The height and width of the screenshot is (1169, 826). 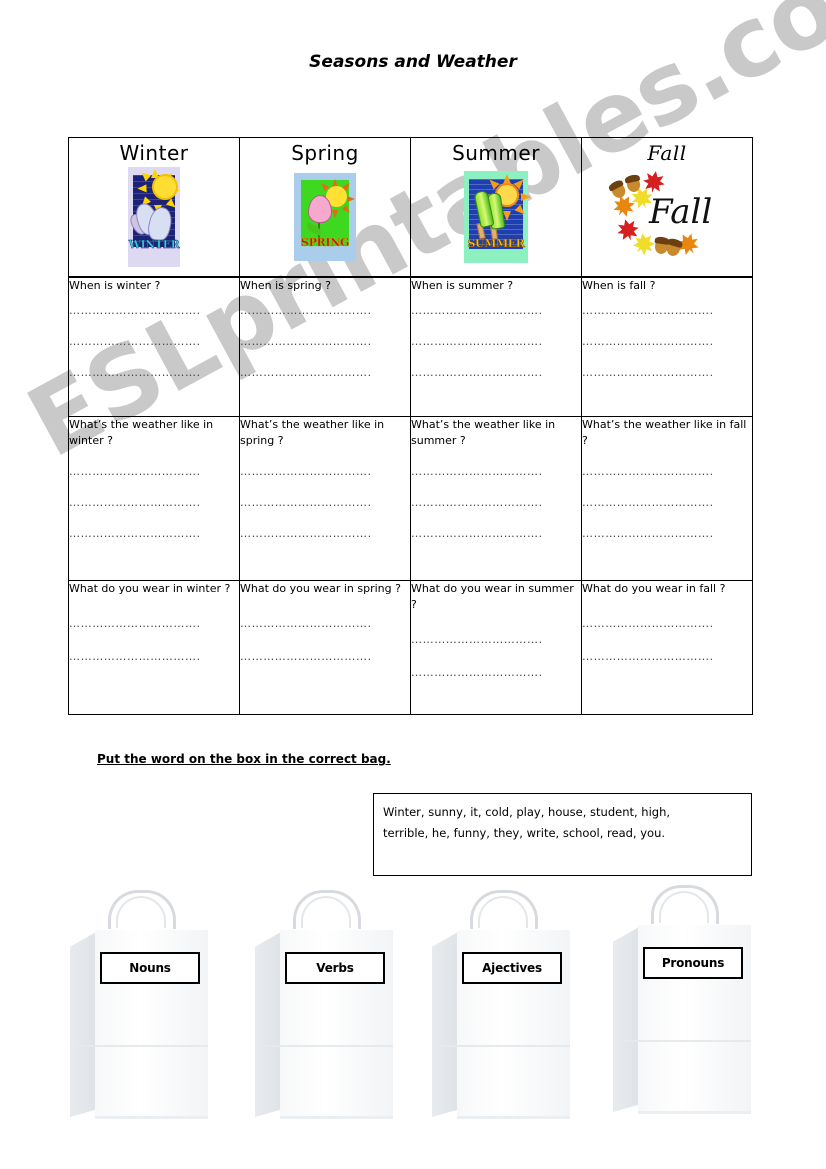 I want to click on bag-label-verbs: Verbs, so click(x=335, y=968).